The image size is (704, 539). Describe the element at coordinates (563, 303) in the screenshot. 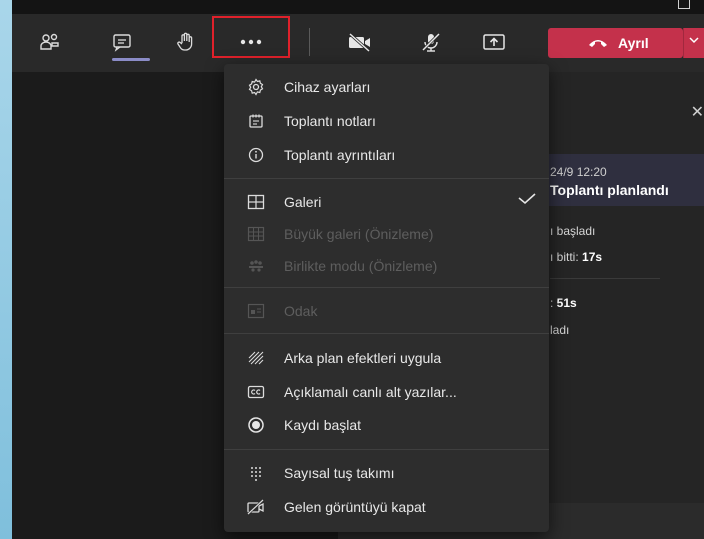

I see `chat-event-duration: : 51s` at that location.